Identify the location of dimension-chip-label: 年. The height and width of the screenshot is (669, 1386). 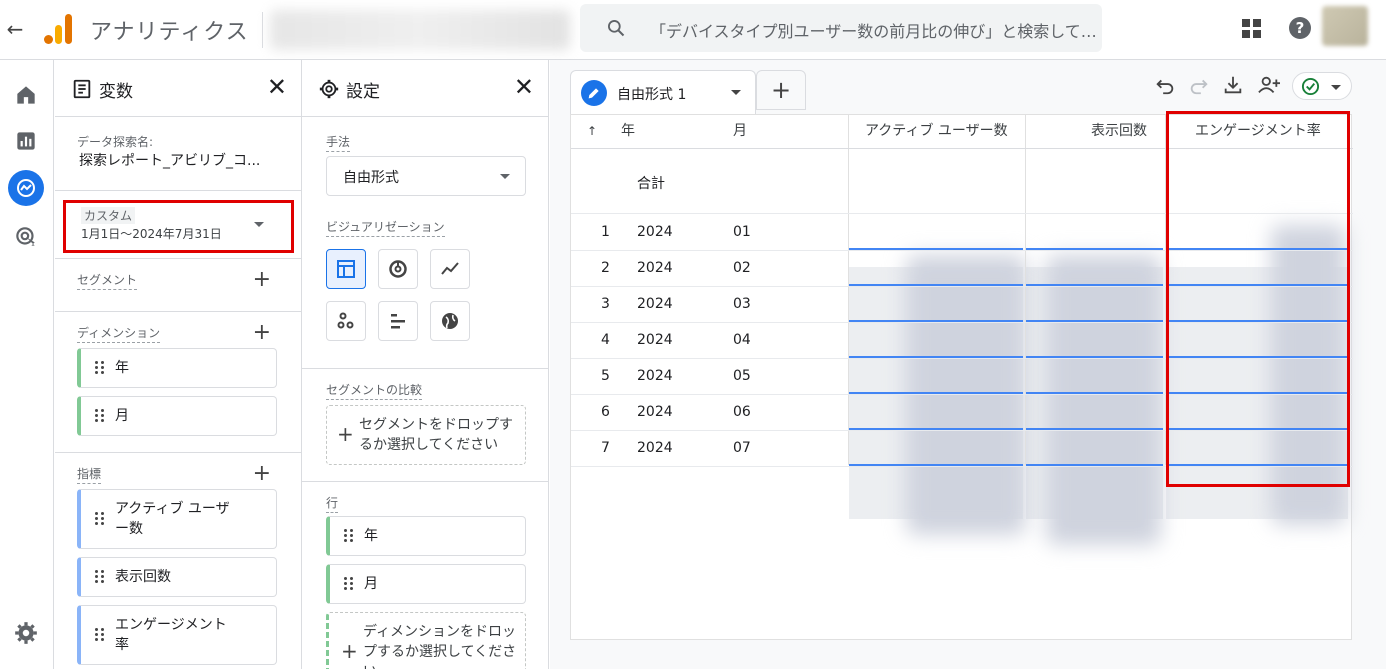
(122, 368).